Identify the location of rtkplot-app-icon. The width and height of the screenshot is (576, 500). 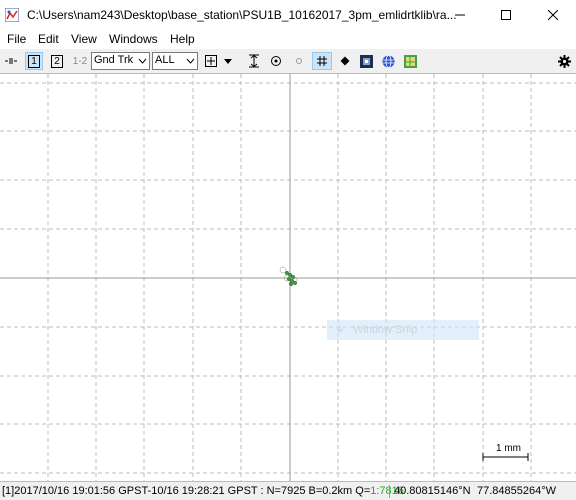
(12, 15).